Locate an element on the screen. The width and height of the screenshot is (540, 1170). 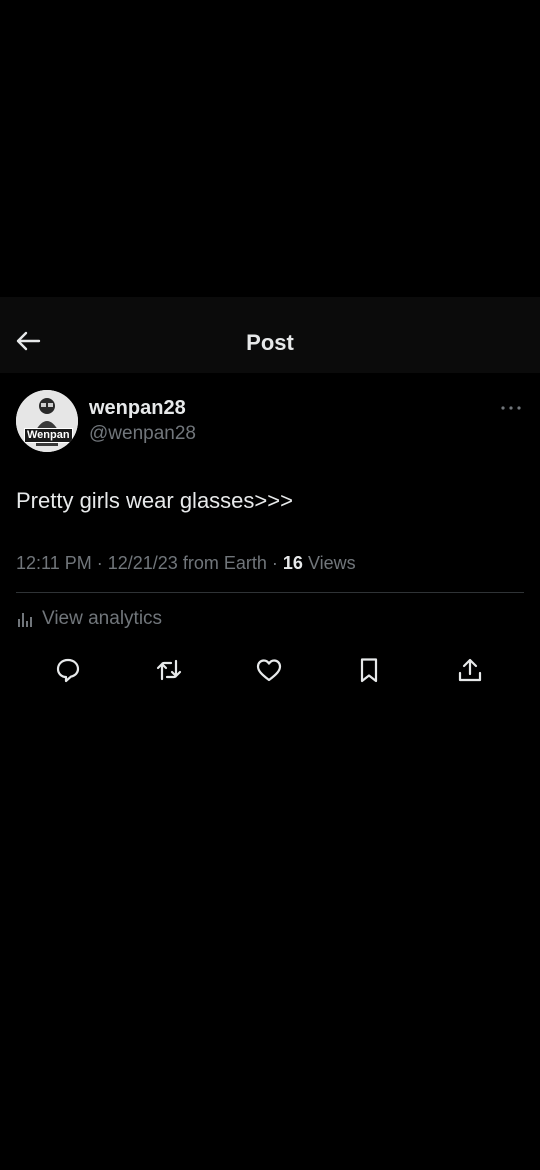
share-icon is located at coordinates (470, 670).